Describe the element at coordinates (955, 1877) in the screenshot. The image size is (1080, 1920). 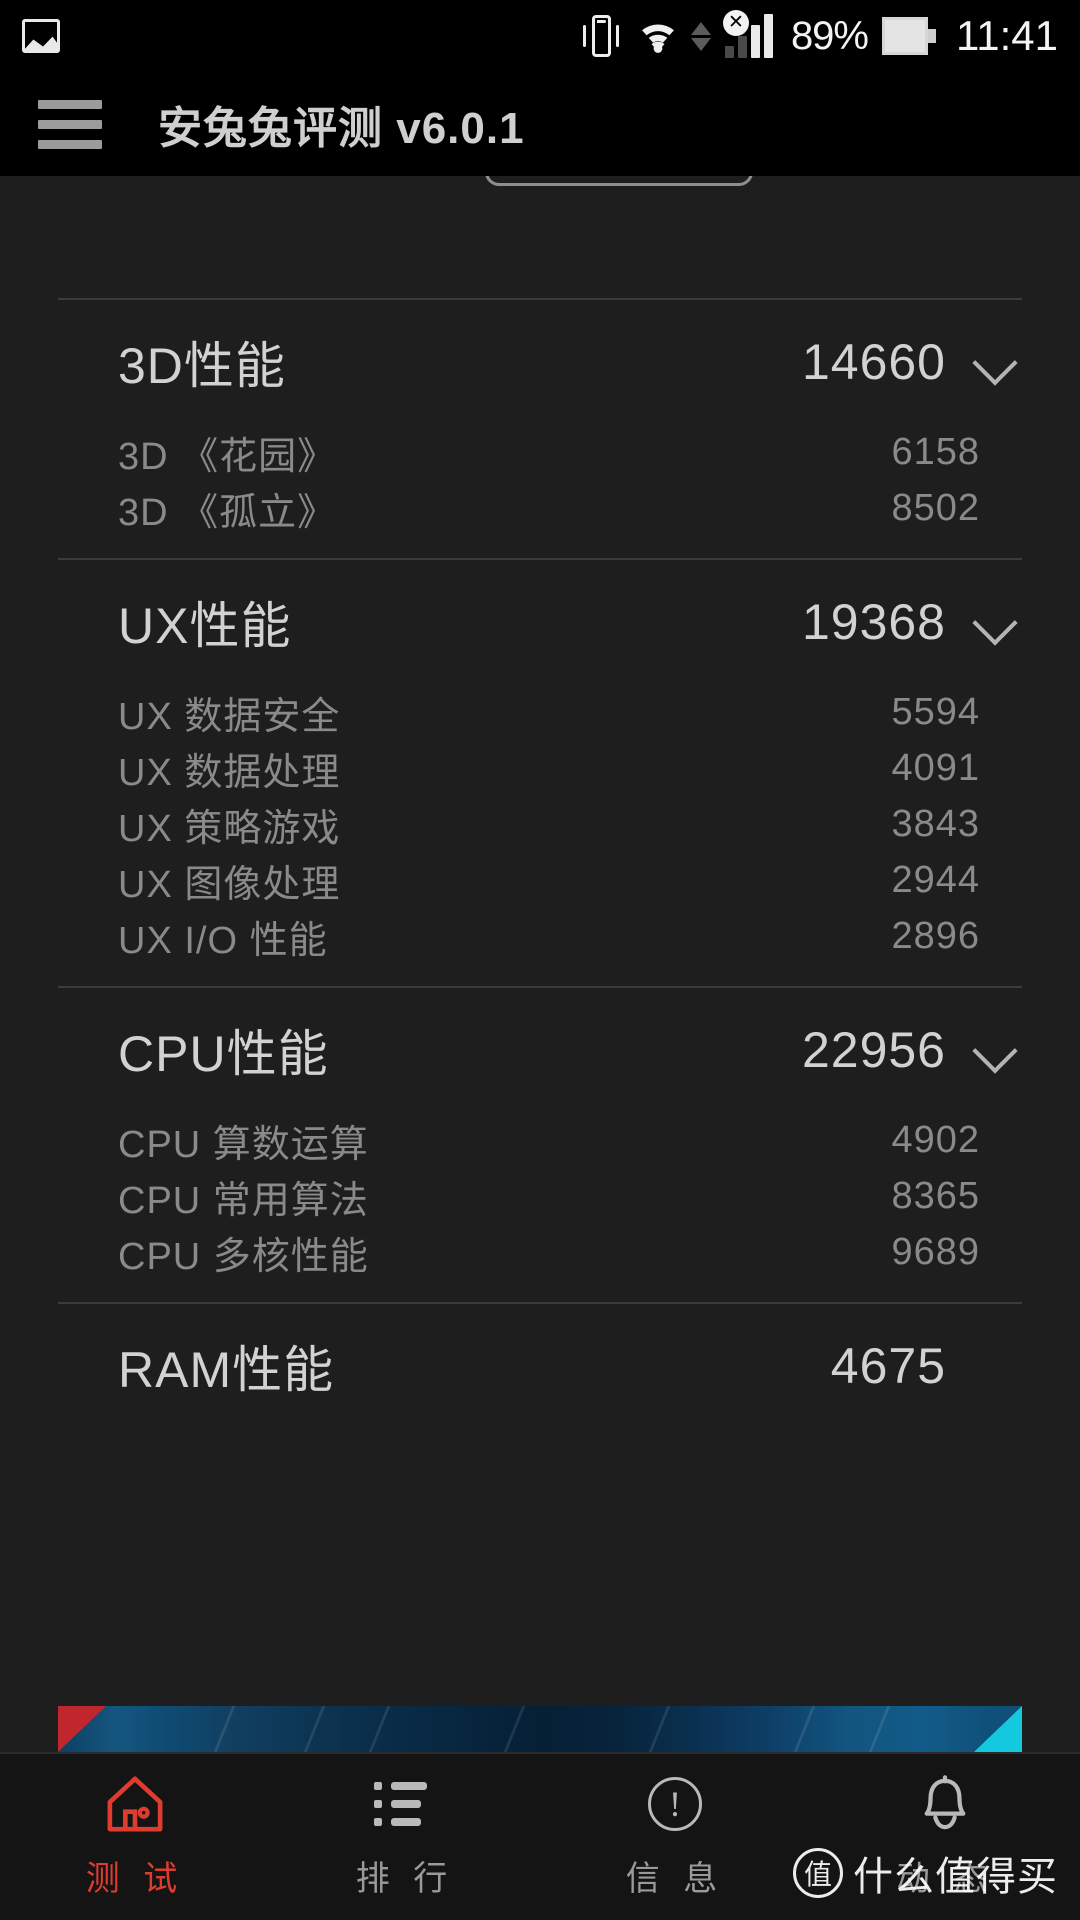
I see `watermark-text: 什么值得买` at that location.